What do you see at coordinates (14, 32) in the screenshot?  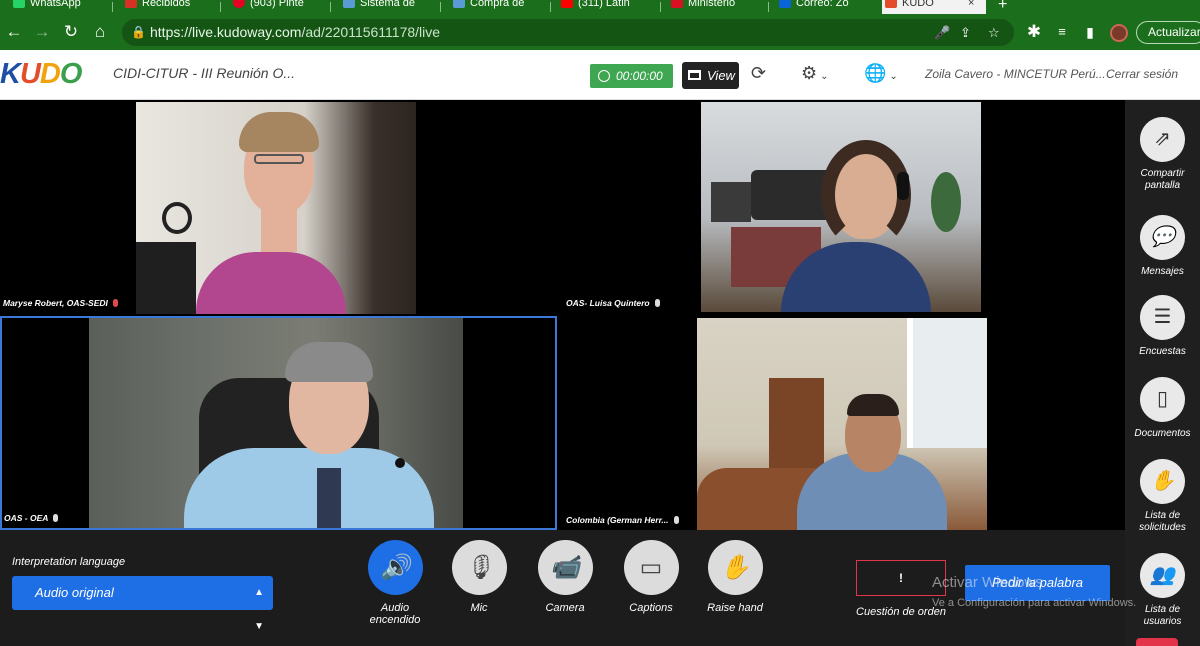 I see `back-arrow-icon: ←` at bounding box center [14, 32].